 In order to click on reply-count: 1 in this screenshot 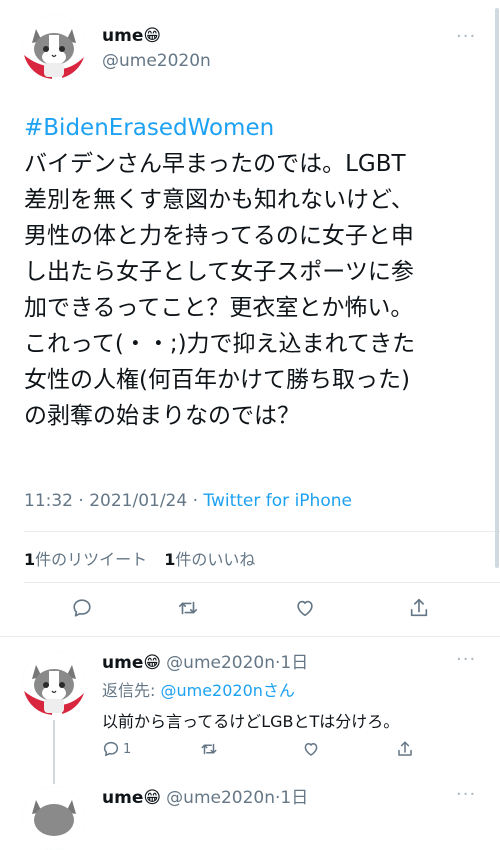, I will do `click(127, 749)`.